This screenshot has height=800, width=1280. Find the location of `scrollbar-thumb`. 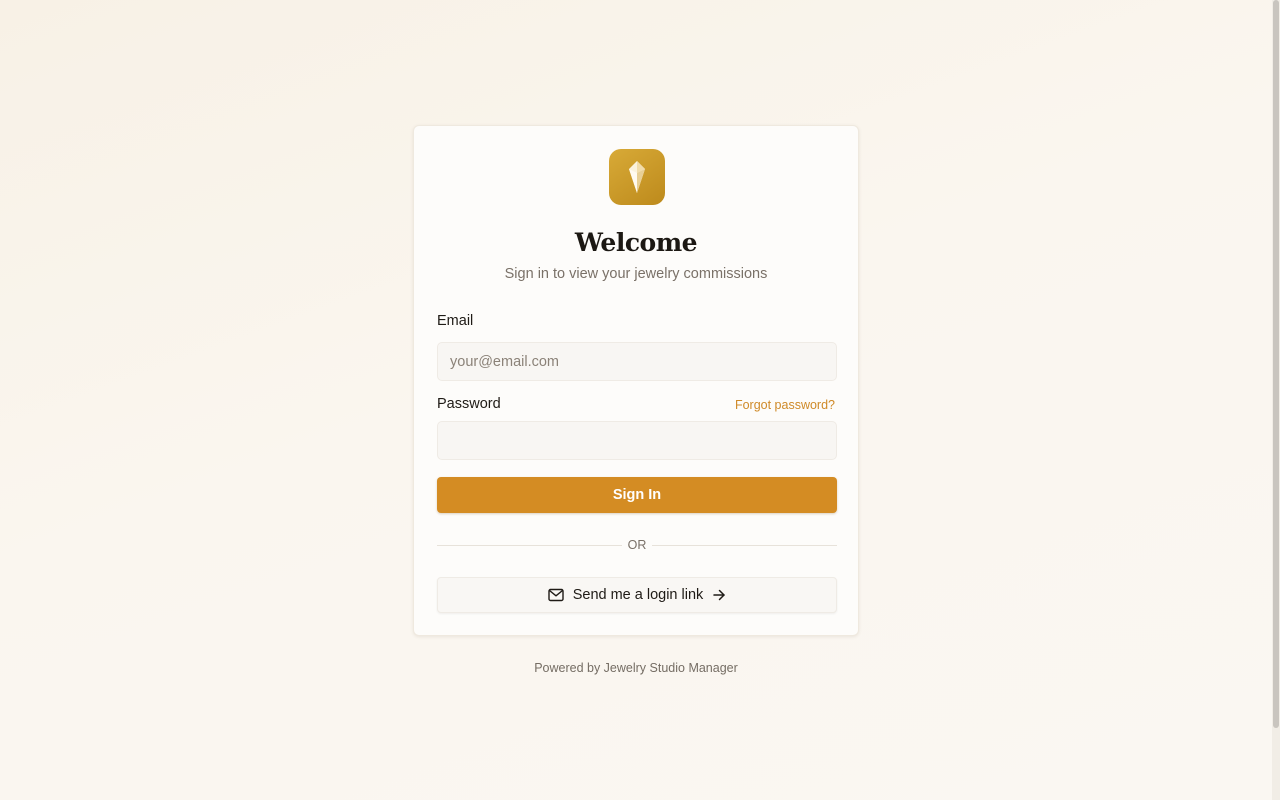

scrollbar-thumb is located at coordinates (1276, 364).